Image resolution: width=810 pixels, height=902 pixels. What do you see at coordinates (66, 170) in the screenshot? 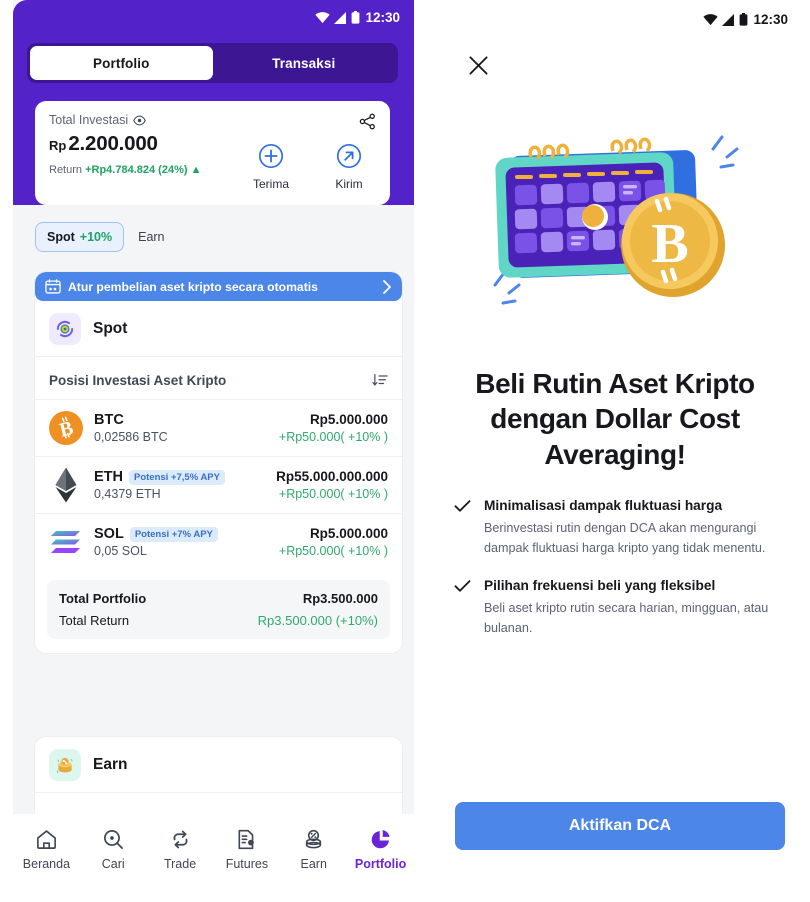
I see `return-label: Return` at bounding box center [66, 170].